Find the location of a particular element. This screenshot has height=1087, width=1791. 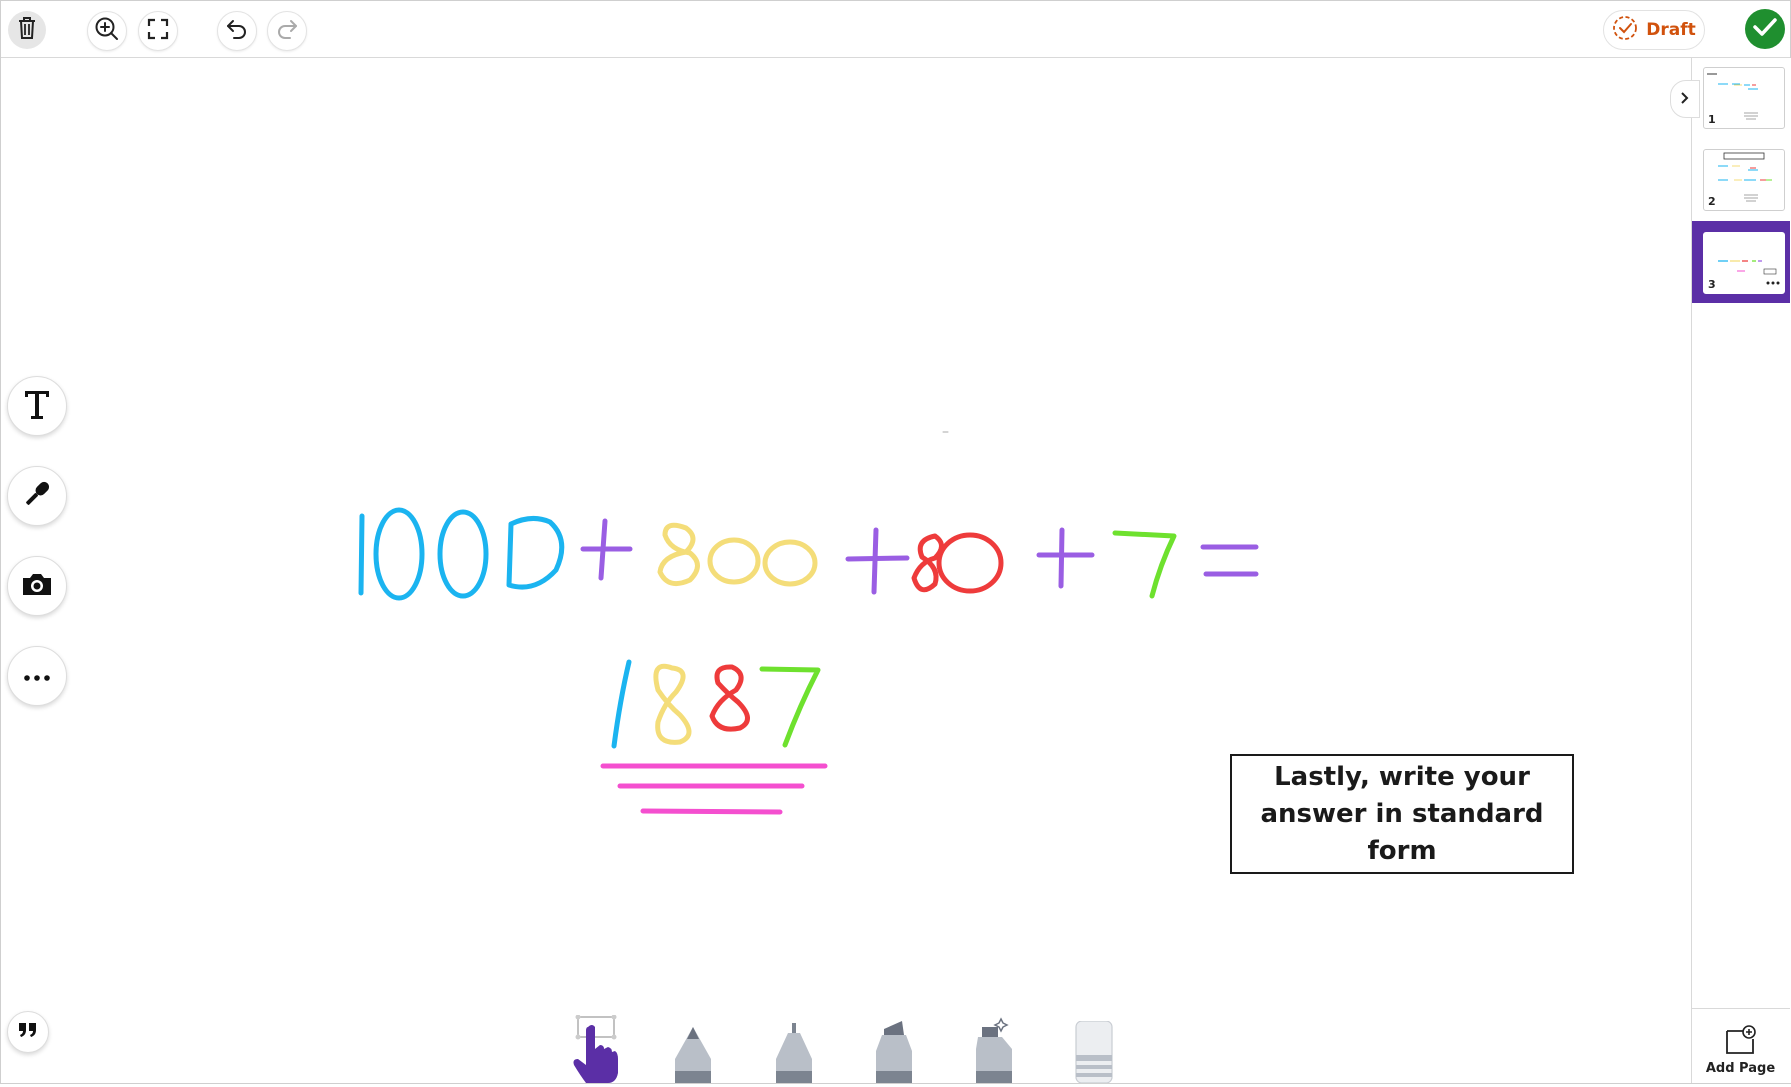

add-page-button: Add Page is located at coordinates (1740, 1046).